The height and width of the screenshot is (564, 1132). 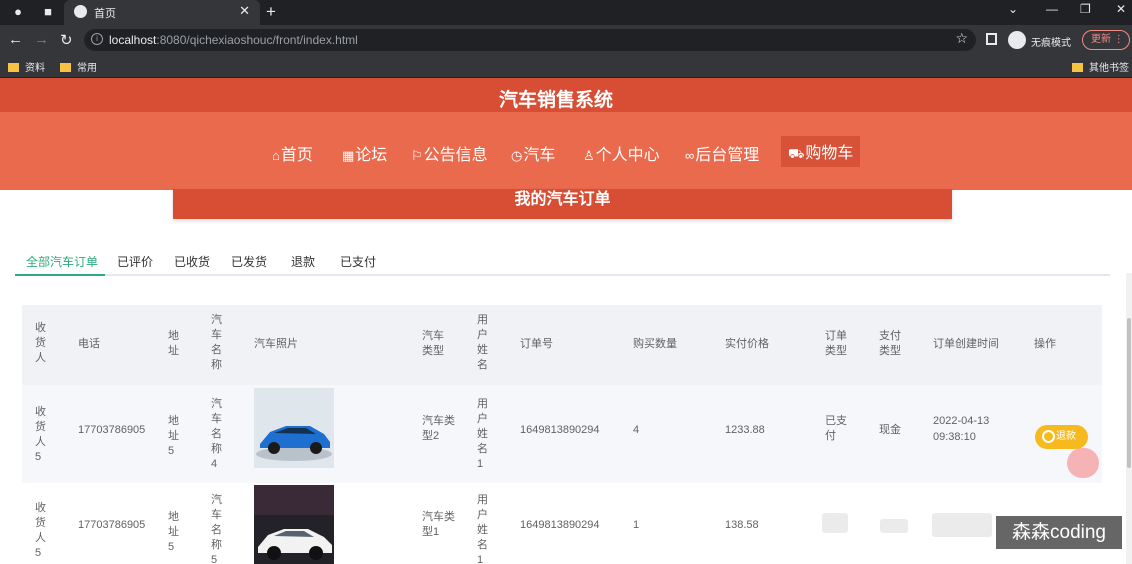 I want to click on refund-button: 退款, so click(x=1061, y=437).